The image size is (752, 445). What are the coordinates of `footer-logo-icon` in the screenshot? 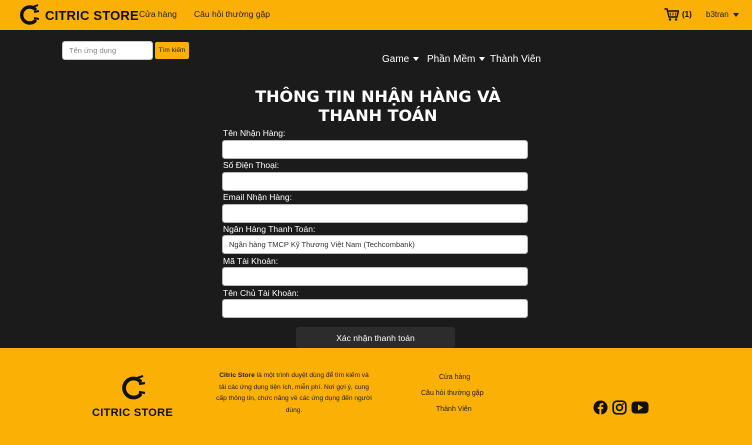 It's located at (134, 387).